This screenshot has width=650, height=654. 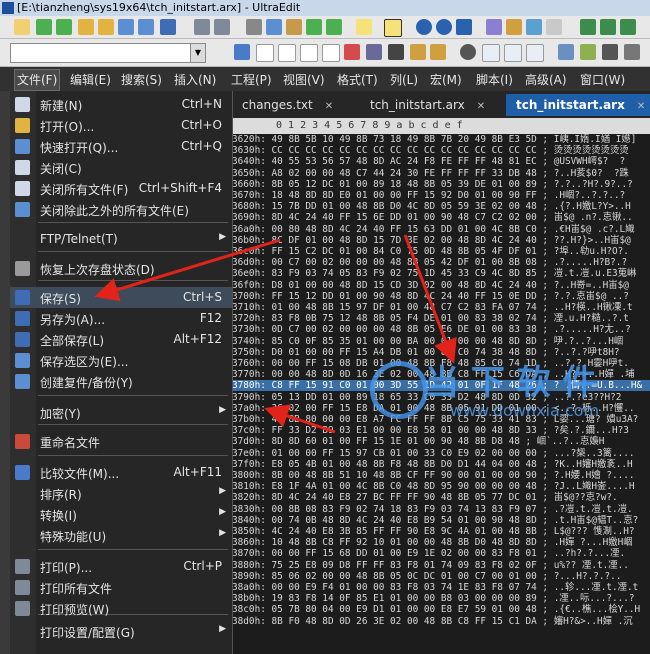 I want to click on menu-window: 窗口(W), so click(x=602, y=79).